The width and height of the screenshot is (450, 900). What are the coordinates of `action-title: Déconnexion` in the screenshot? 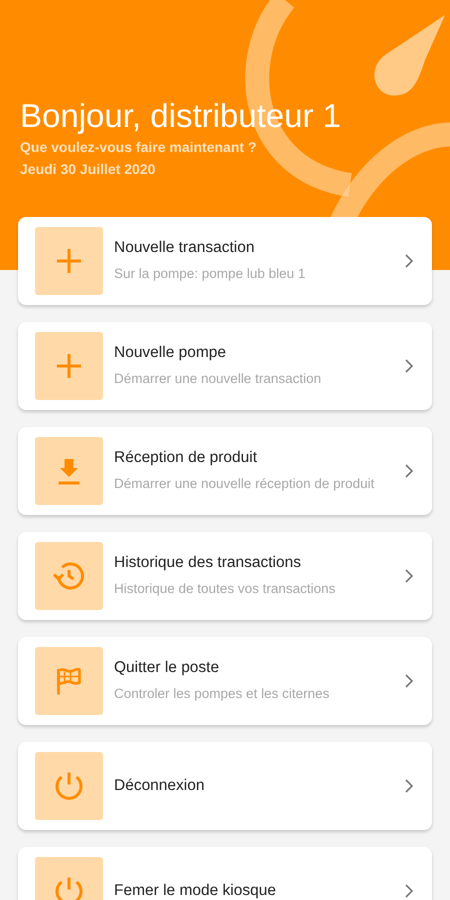 It's located at (160, 786).